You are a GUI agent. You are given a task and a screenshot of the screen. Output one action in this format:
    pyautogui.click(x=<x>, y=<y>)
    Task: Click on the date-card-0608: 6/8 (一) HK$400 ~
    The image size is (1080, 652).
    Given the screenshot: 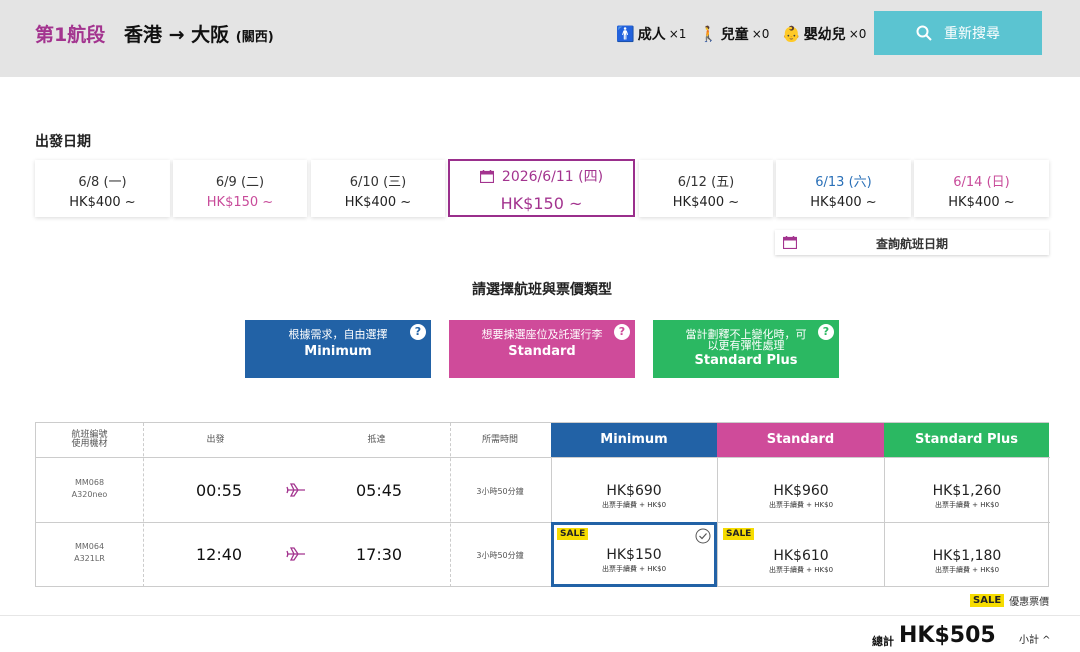 What is the action you would take?
    pyautogui.click(x=102, y=188)
    